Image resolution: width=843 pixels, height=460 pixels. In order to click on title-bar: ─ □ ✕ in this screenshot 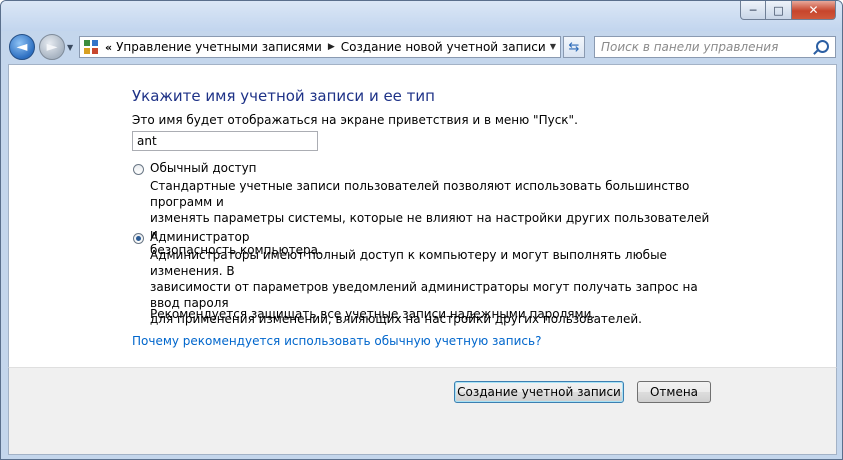, I will do `click(421, 16)`.